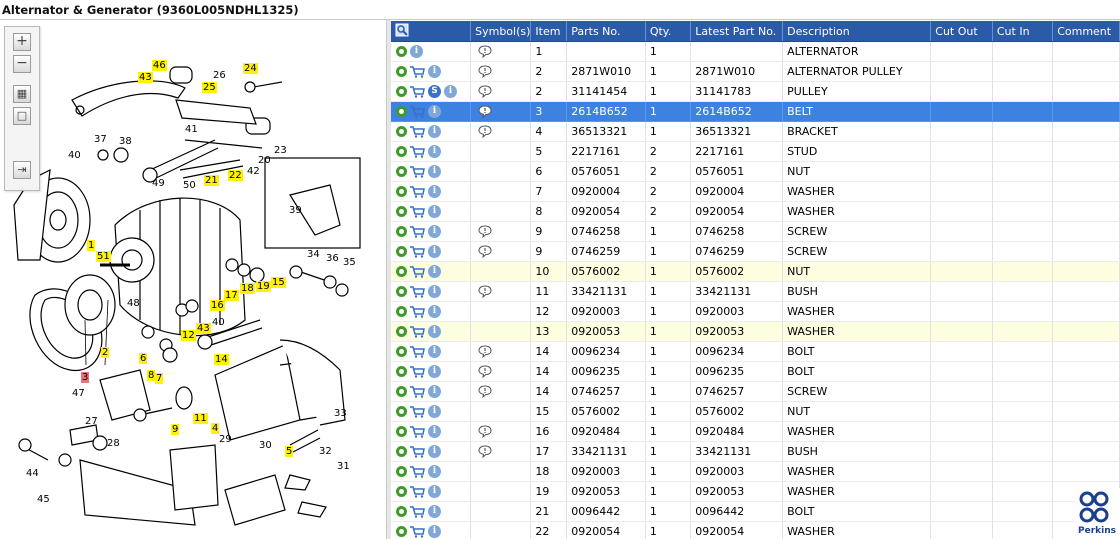  What do you see at coordinates (188, 335) in the screenshot?
I see `callout-12: 12` at bounding box center [188, 335].